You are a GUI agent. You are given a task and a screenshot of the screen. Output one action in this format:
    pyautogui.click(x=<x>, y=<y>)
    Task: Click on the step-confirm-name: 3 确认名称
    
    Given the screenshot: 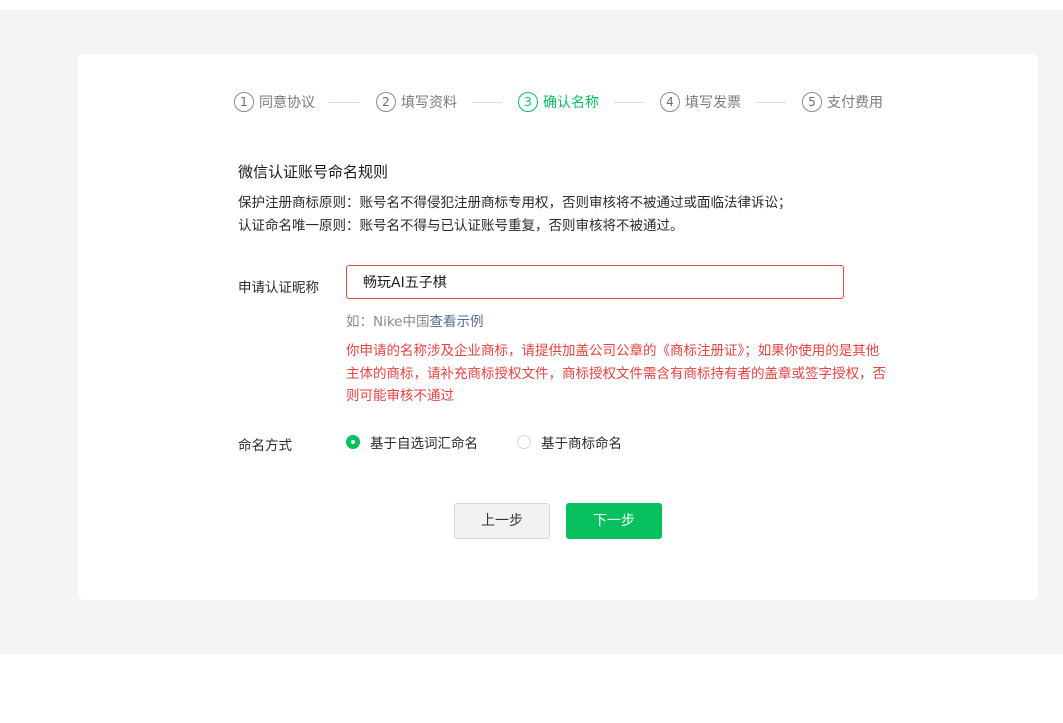 What is the action you would take?
    pyautogui.click(x=558, y=102)
    